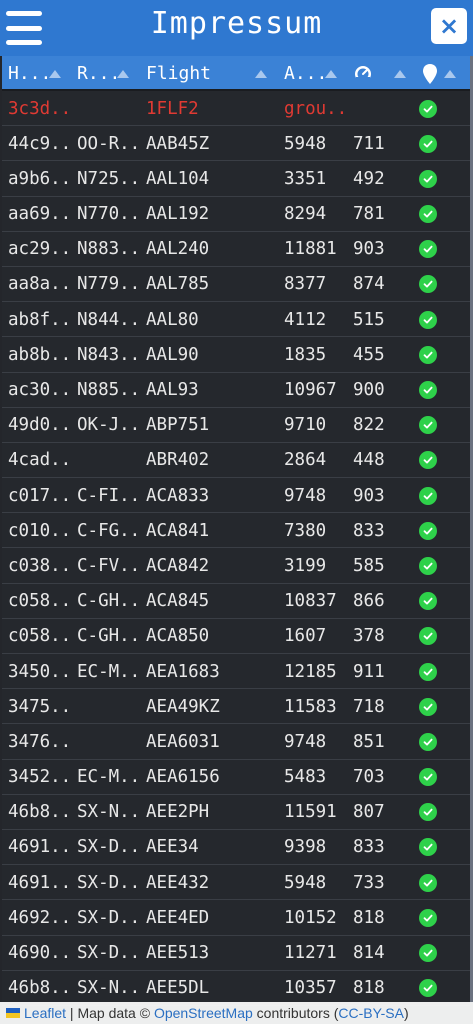 This screenshot has width=473, height=1024. I want to click on table-row: c038... C-FV... ACA842 3199 585, so click(236, 566).